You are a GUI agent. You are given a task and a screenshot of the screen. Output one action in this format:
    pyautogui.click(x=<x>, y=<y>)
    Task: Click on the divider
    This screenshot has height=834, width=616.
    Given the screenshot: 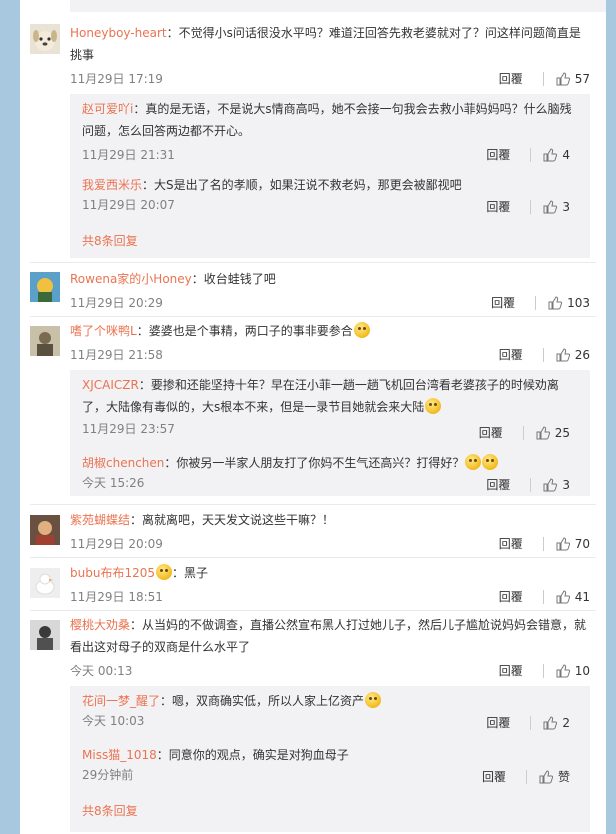 What is the action you would take?
    pyautogui.click(x=313, y=262)
    